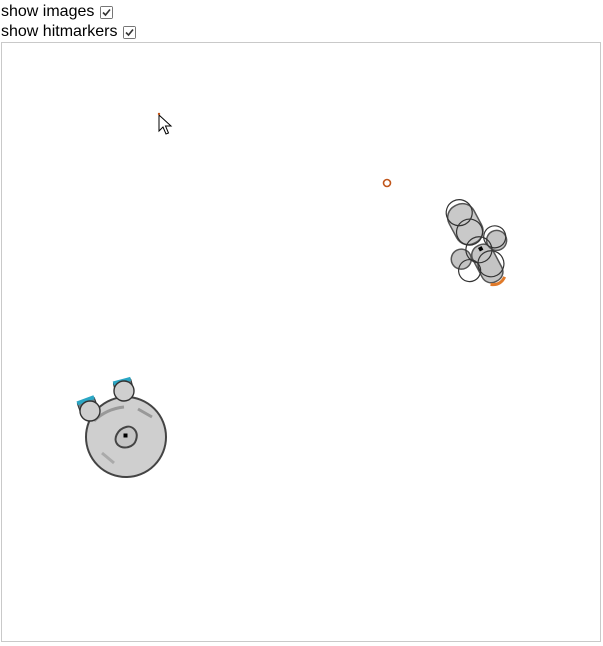 Image resolution: width=603 pixels, height=646 pixels. What do you see at coordinates (48, 11) in the screenshot?
I see `option-label-show-images: show images` at bounding box center [48, 11].